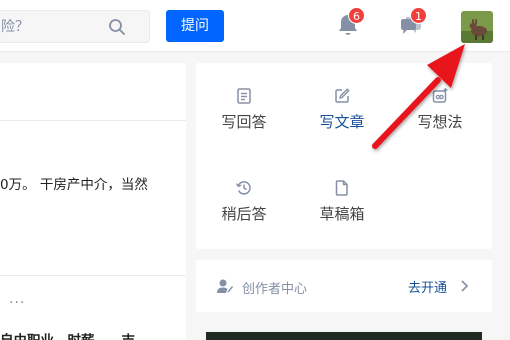 The width and height of the screenshot is (510, 340). What do you see at coordinates (341, 188) in the screenshot?
I see `draft-icon` at bounding box center [341, 188].